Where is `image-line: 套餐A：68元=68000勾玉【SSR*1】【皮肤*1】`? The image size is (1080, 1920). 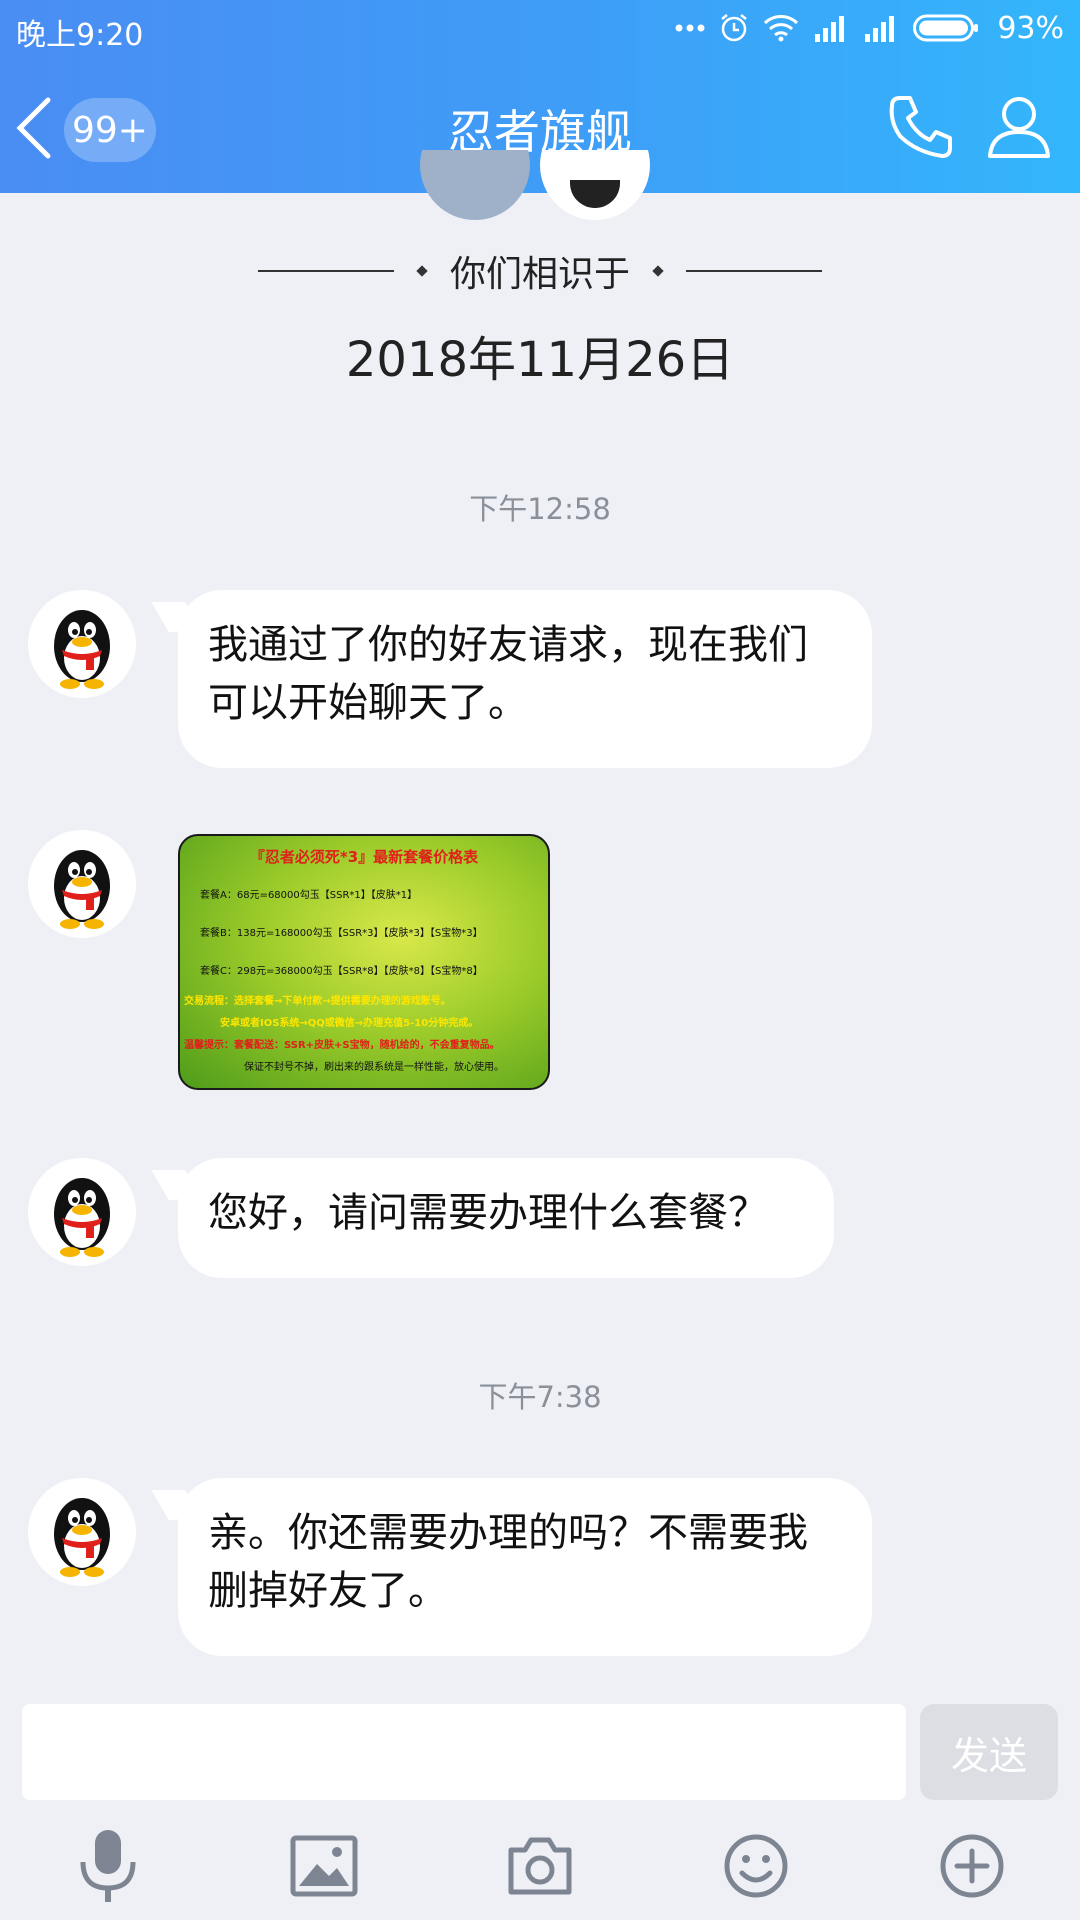 image-line: 套餐A：68元=68000勾玉【SSR*1】【皮肤*1】 is located at coordinates (309, 895).